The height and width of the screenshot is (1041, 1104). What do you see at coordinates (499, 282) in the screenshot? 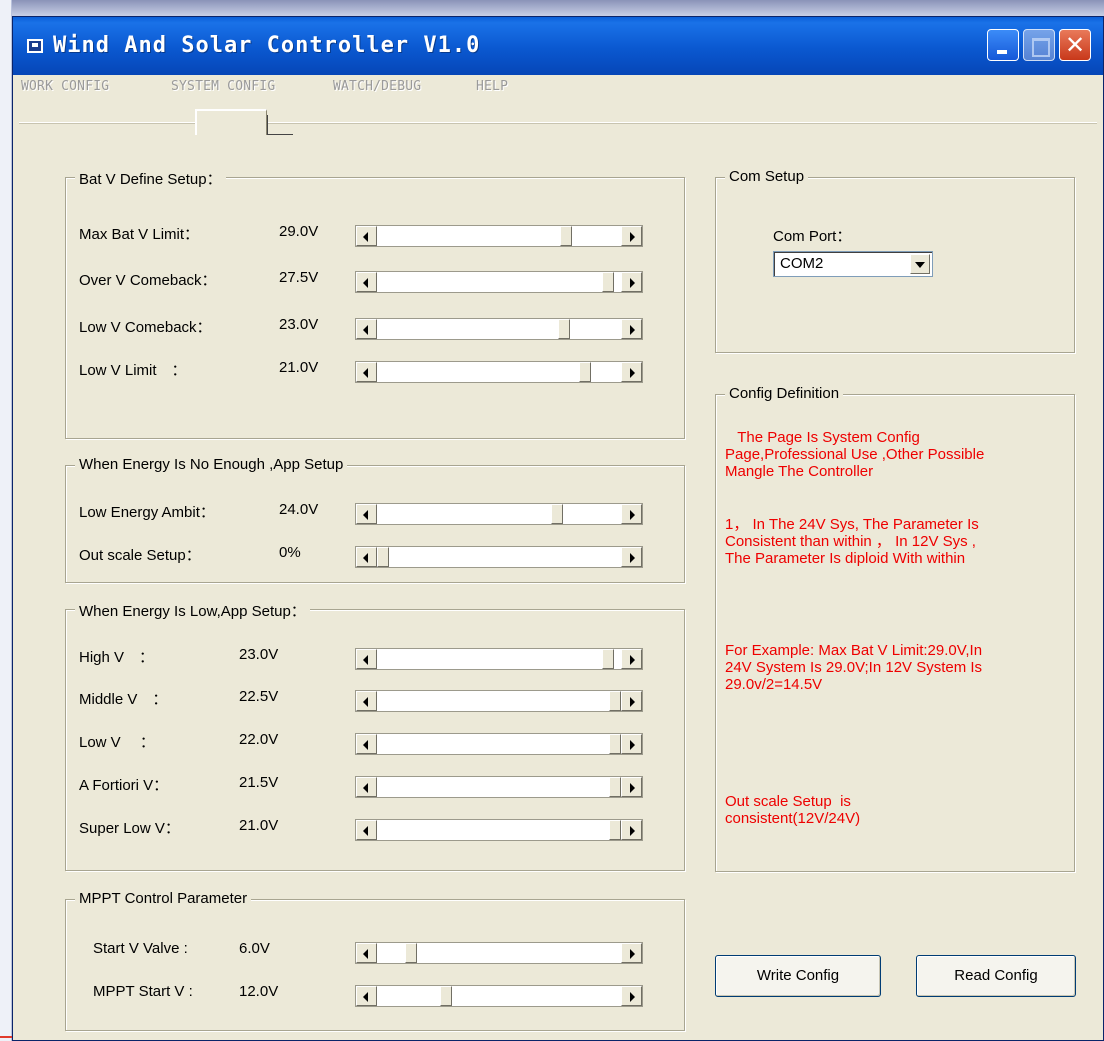
I see `slider-over-v-comeback` at bounding box center [499, 282].